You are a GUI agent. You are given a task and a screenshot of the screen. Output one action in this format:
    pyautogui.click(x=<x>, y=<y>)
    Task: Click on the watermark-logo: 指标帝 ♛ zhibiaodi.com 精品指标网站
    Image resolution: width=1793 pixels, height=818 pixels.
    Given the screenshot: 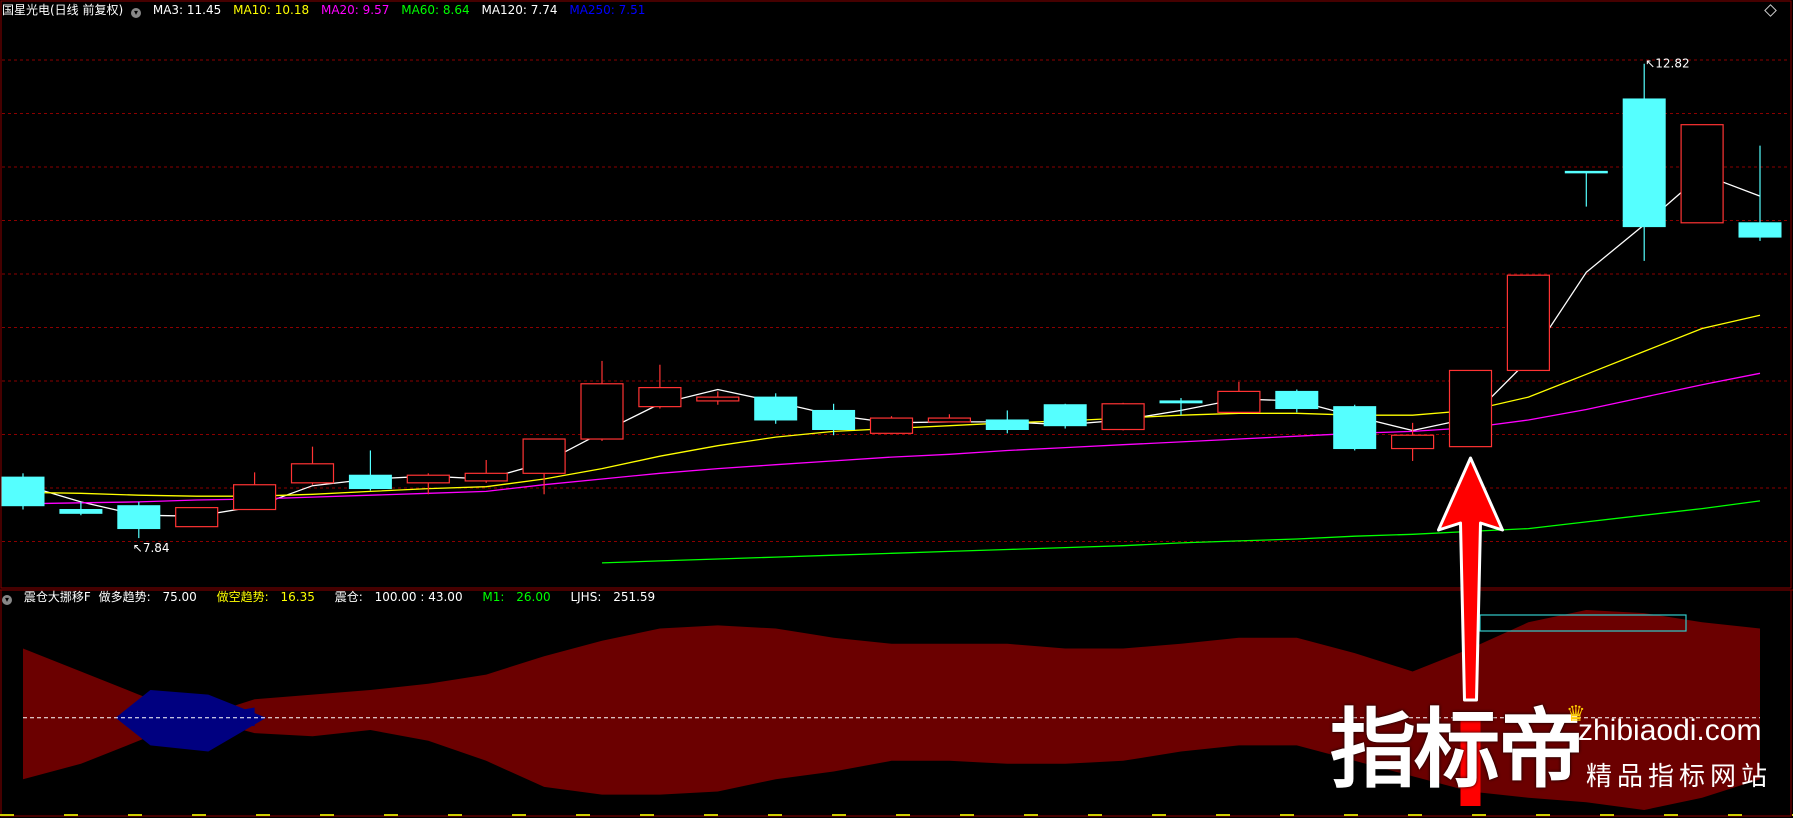 What is the action you would take?
    pyautogui.click(x=1560, y=750)
    